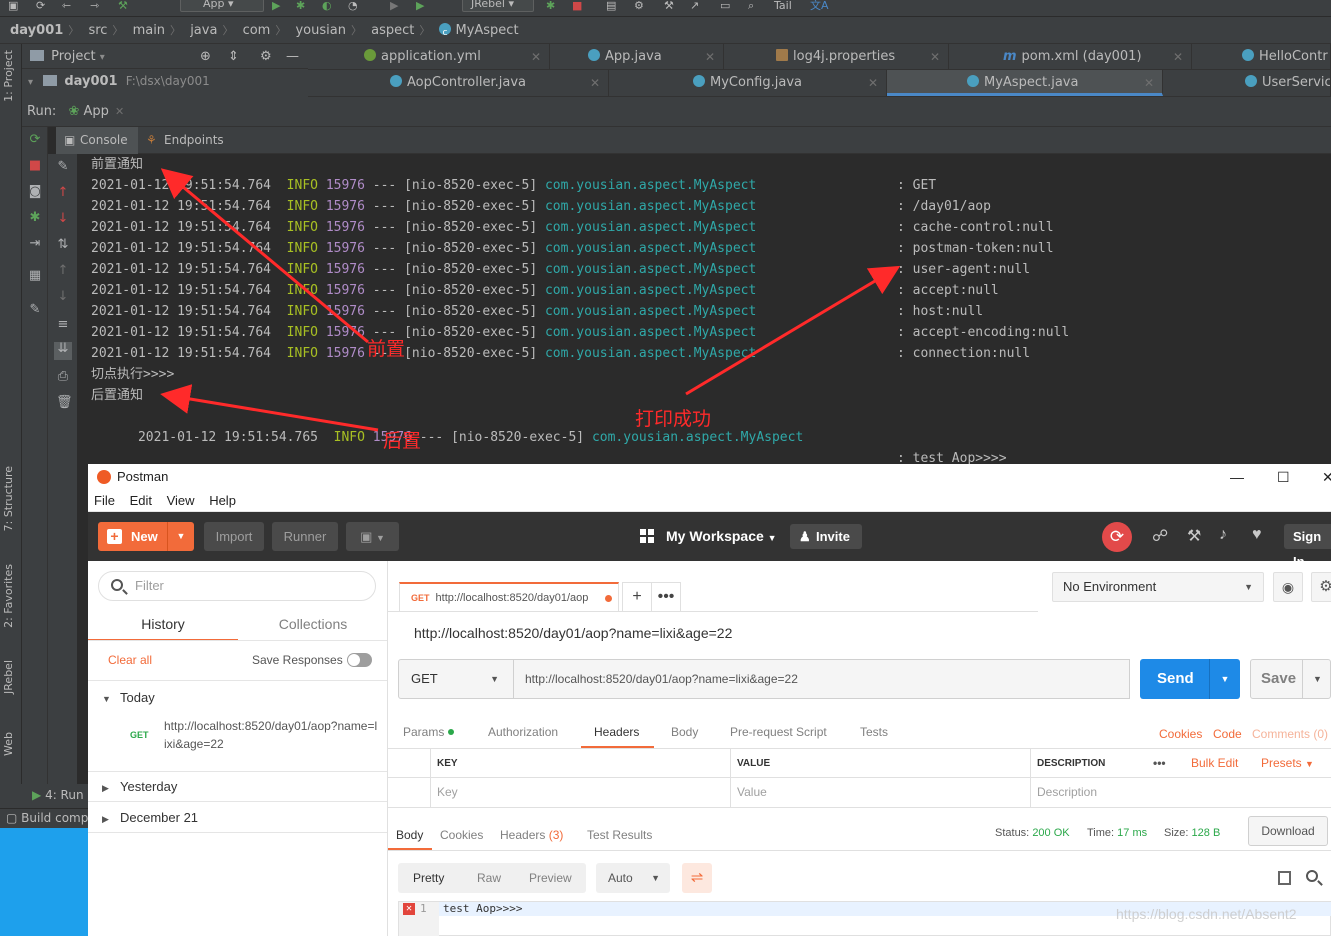 This screenshot has height=936, width=1331. What do you see at coordinates (1158, 587) in the screenshot?
I see `environment-select: No Environment ▼` at bounding box center [1158, 587].